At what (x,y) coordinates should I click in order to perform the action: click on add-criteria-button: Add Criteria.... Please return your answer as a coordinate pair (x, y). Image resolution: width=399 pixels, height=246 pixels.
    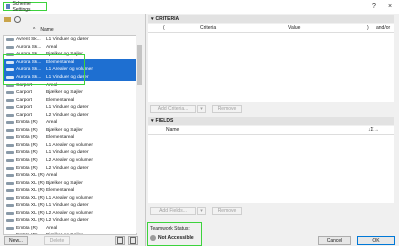
    Looking at the image, I should click on (173, 109).